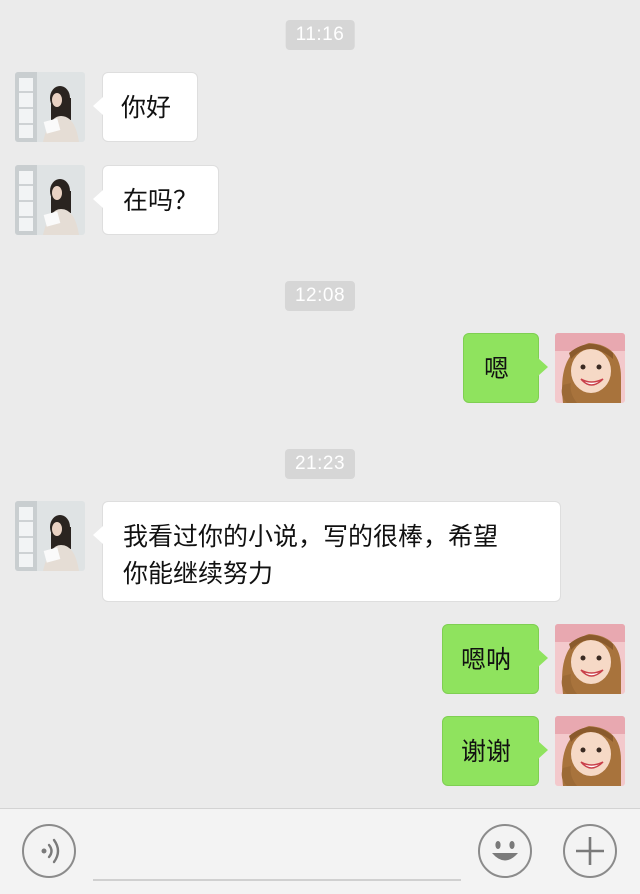  I want to click on timestamp: 11:16, so click(320, 35).